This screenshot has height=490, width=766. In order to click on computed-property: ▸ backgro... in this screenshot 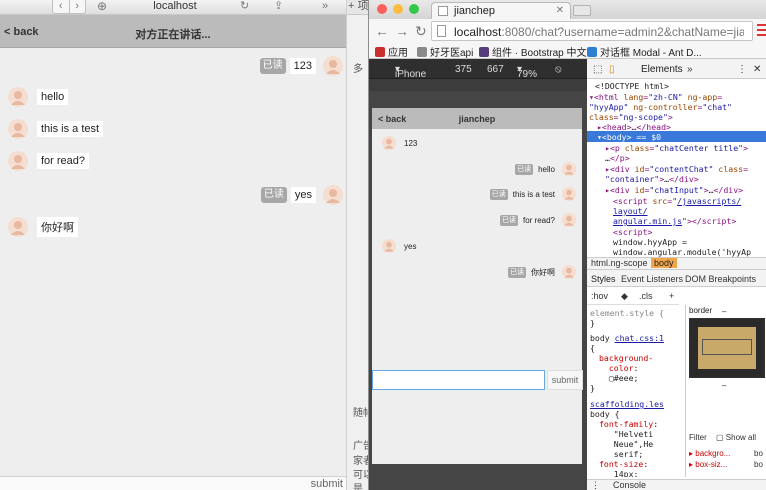, I will do `click(709, 453)`.